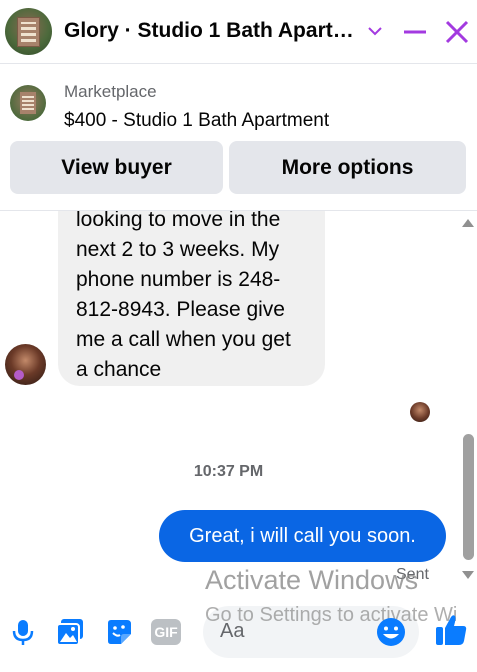 The width and height of the screenshot is (477, 672). What do you see at coordinates (302, 536) in the screenshot?
I see `outgoing-message-bubble: Great, i will call you soon.` at bounding box center [302, 536].